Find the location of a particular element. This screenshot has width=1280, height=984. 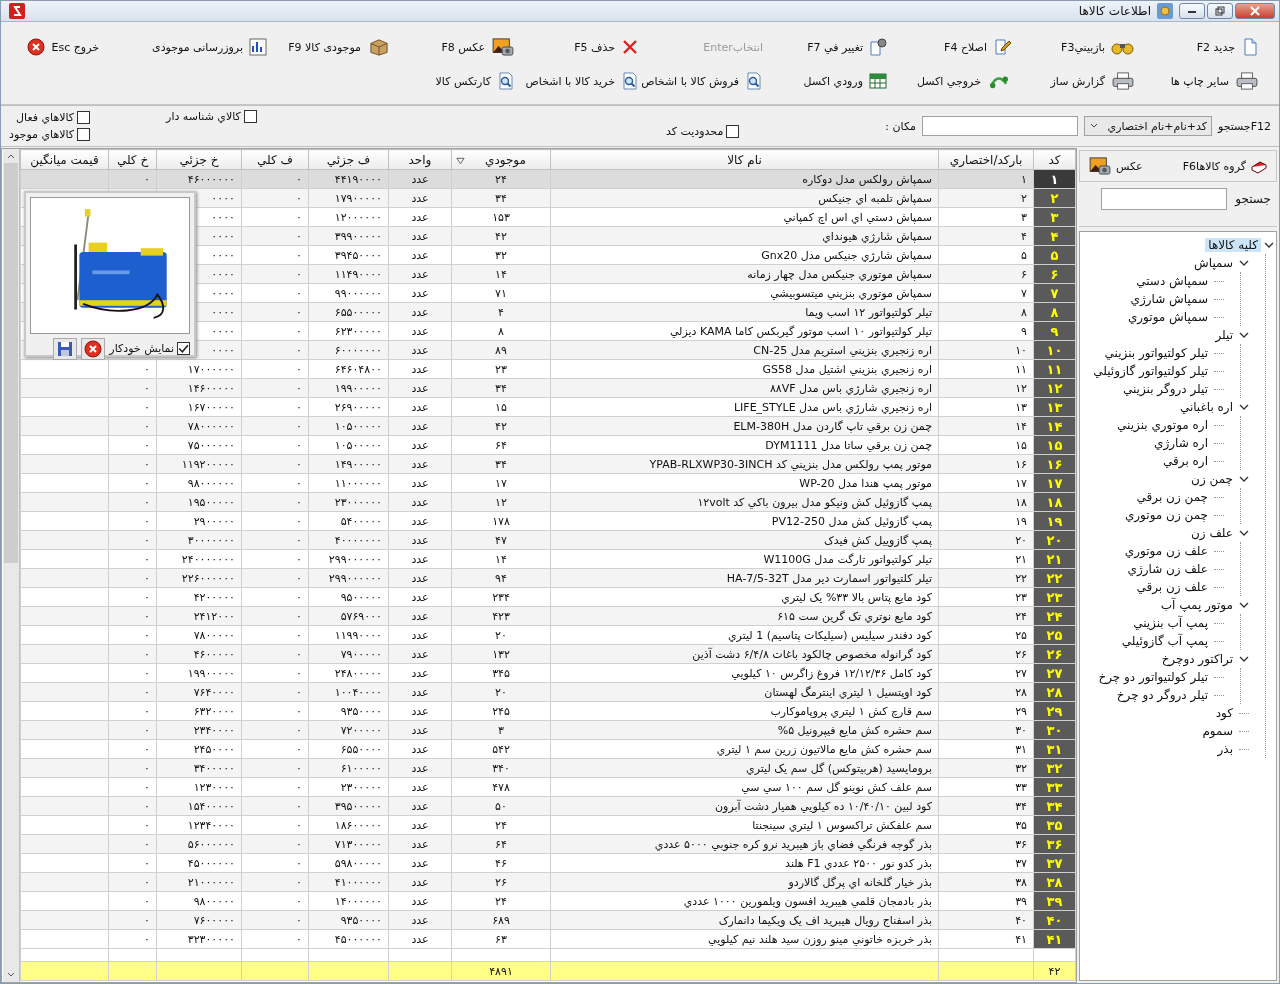

checkbox: کالاهاي موجود is located at coordinates (50, 134).